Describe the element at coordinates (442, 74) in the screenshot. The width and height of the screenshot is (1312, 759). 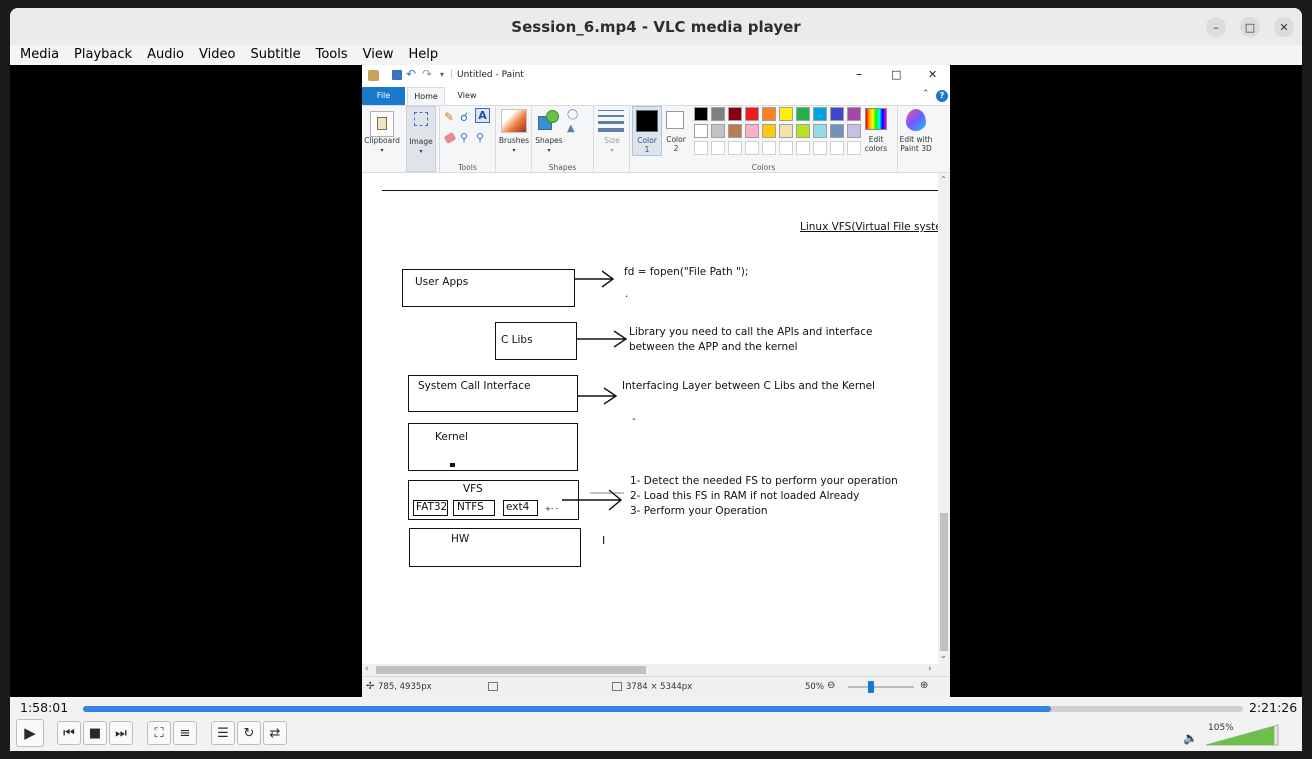
I see `quick-access-icon: ▾` at that location.